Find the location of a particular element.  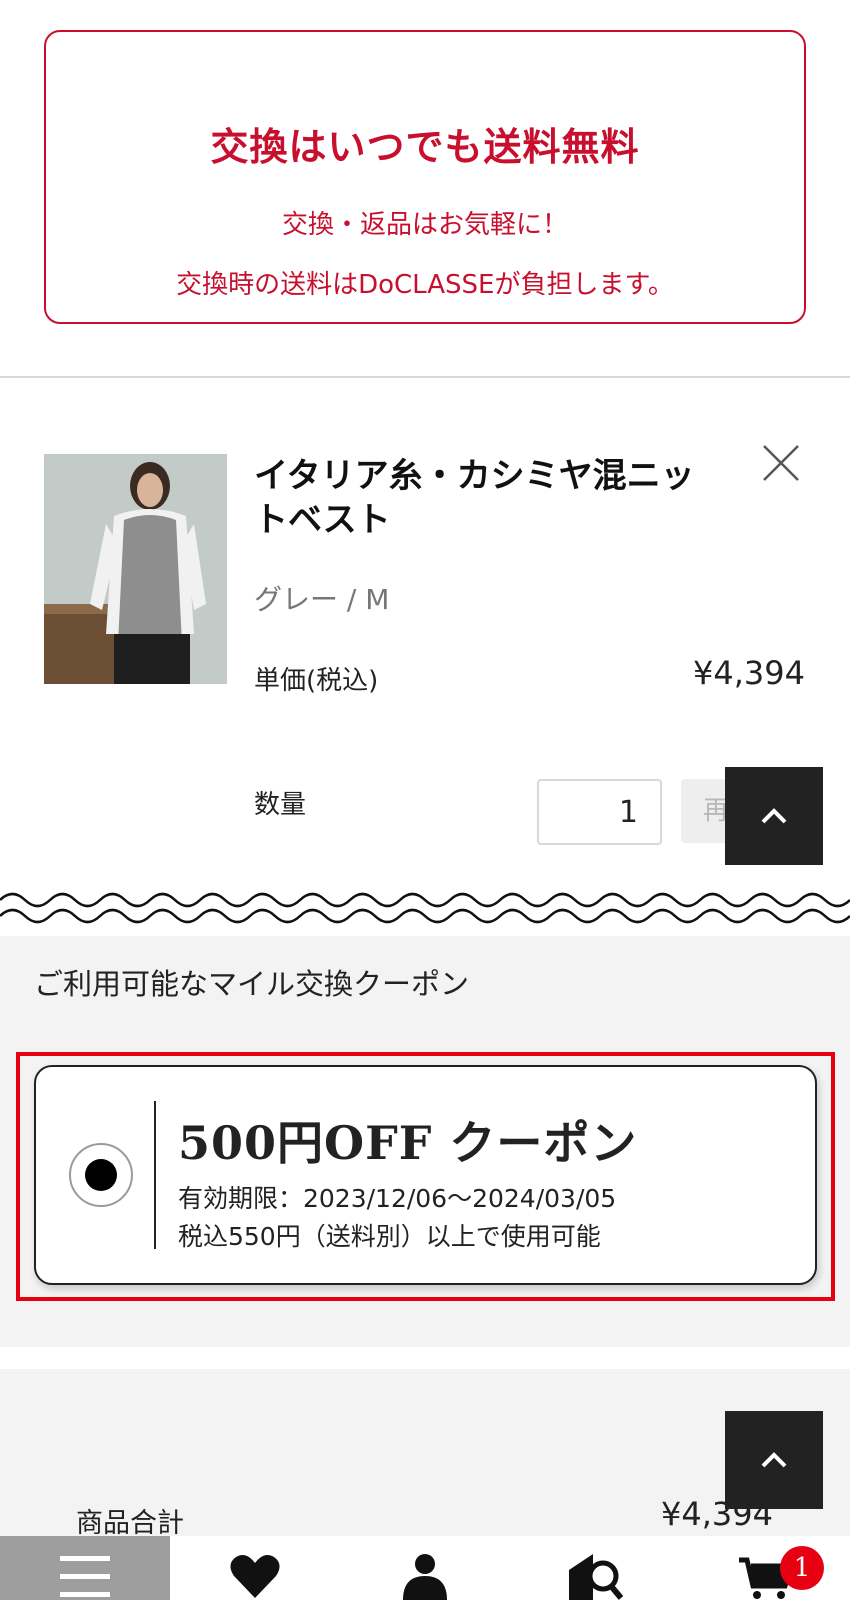

notice-line-1: 交換・返品はお気軽に！ is located at coordinates (424, 225).